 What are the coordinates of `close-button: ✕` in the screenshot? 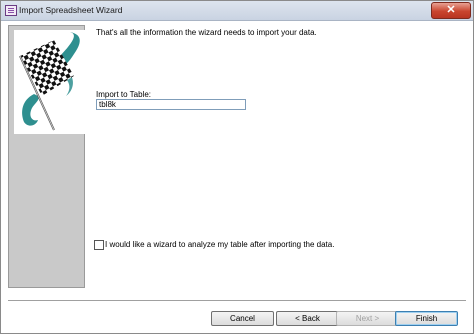 It's located at (451, 10).